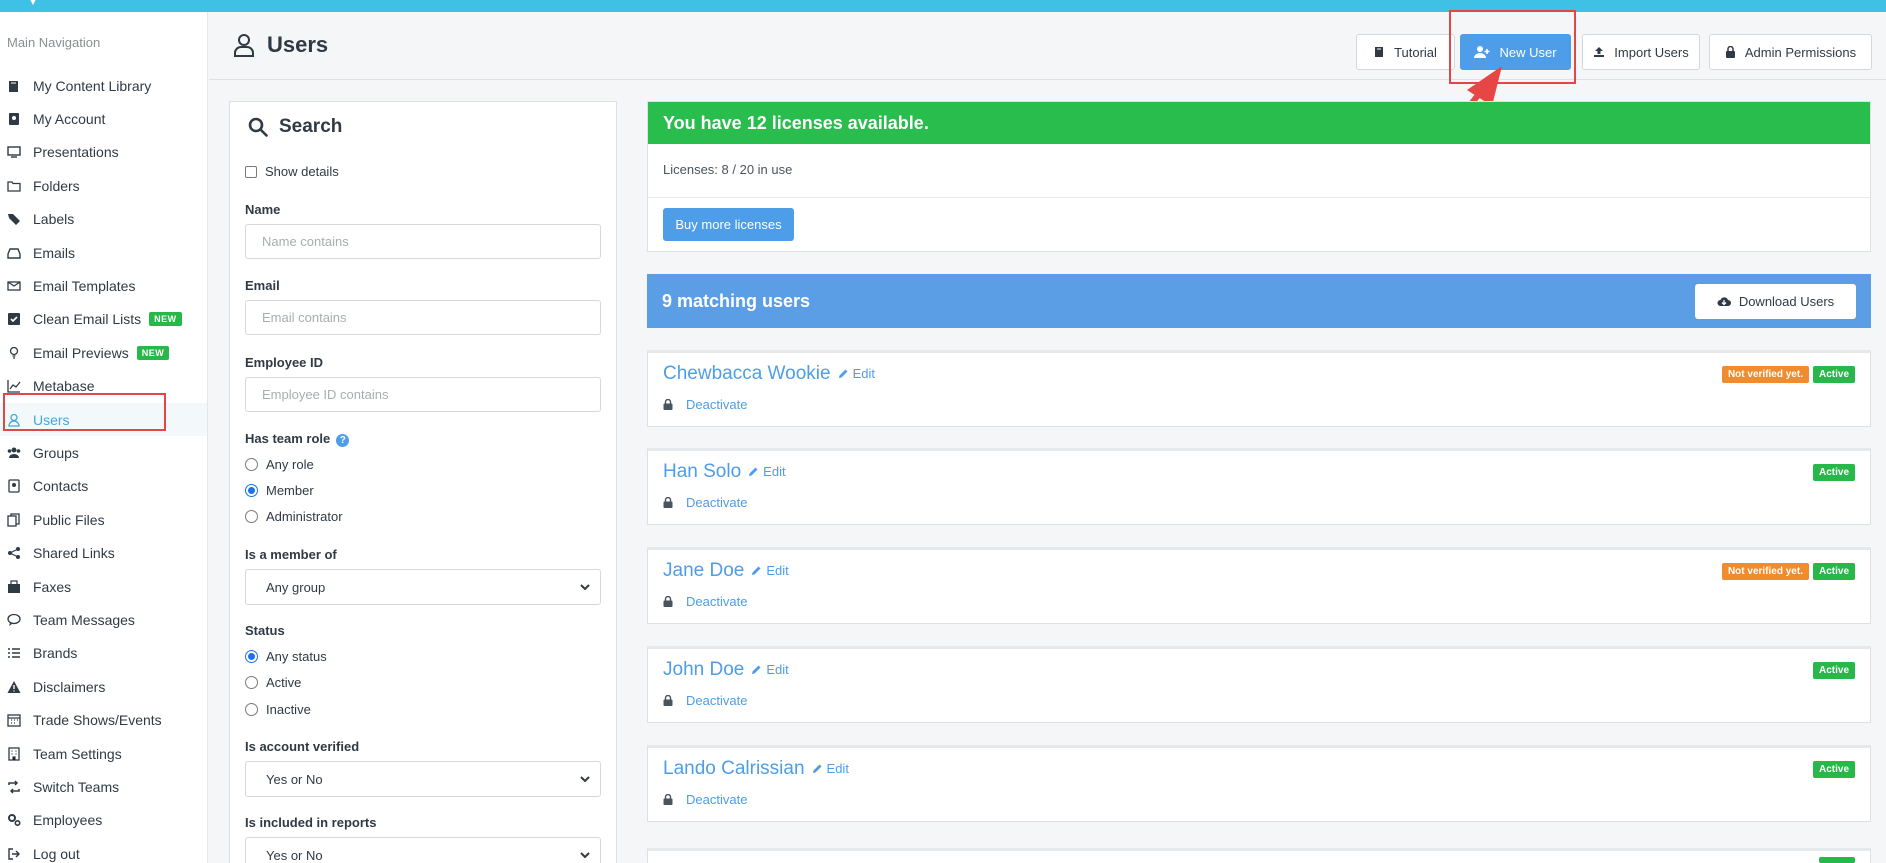 The image size is (1886, 863). I want to click on sidebar-item-email-templates: Email Templates, so click(103, 285).